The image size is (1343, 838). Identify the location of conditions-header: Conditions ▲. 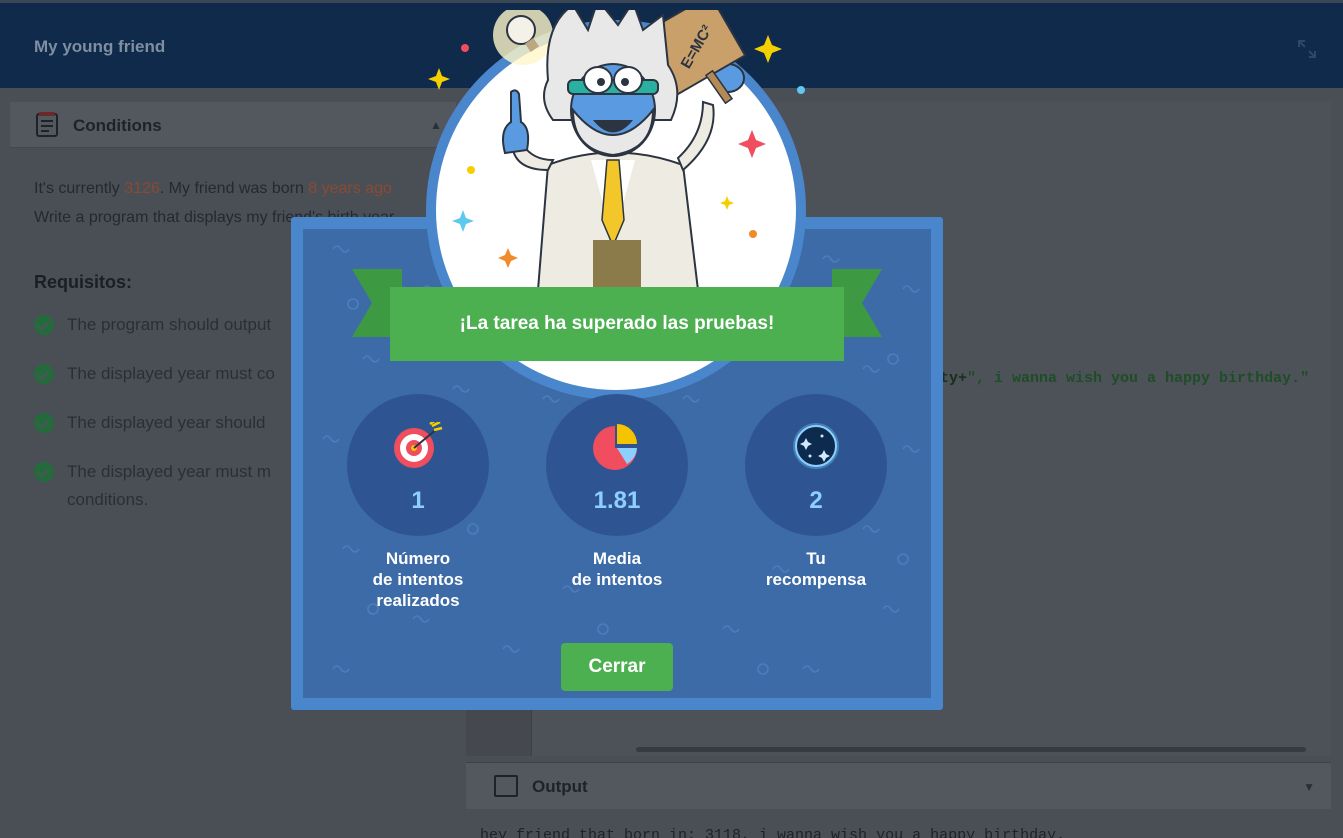
(233, 125).